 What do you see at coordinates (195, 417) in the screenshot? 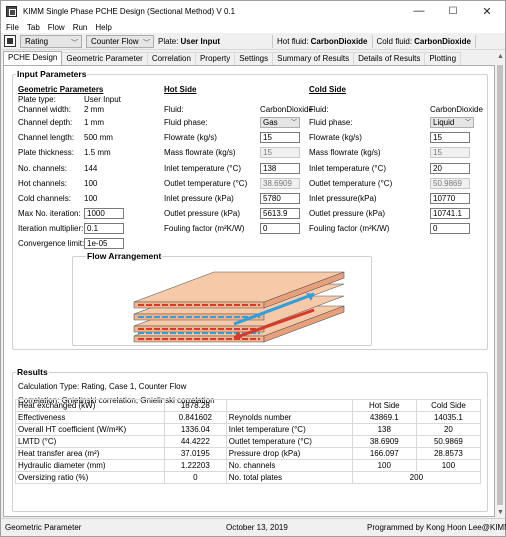
I see `result-value: 0.841602` at bounding box center [195, 417].